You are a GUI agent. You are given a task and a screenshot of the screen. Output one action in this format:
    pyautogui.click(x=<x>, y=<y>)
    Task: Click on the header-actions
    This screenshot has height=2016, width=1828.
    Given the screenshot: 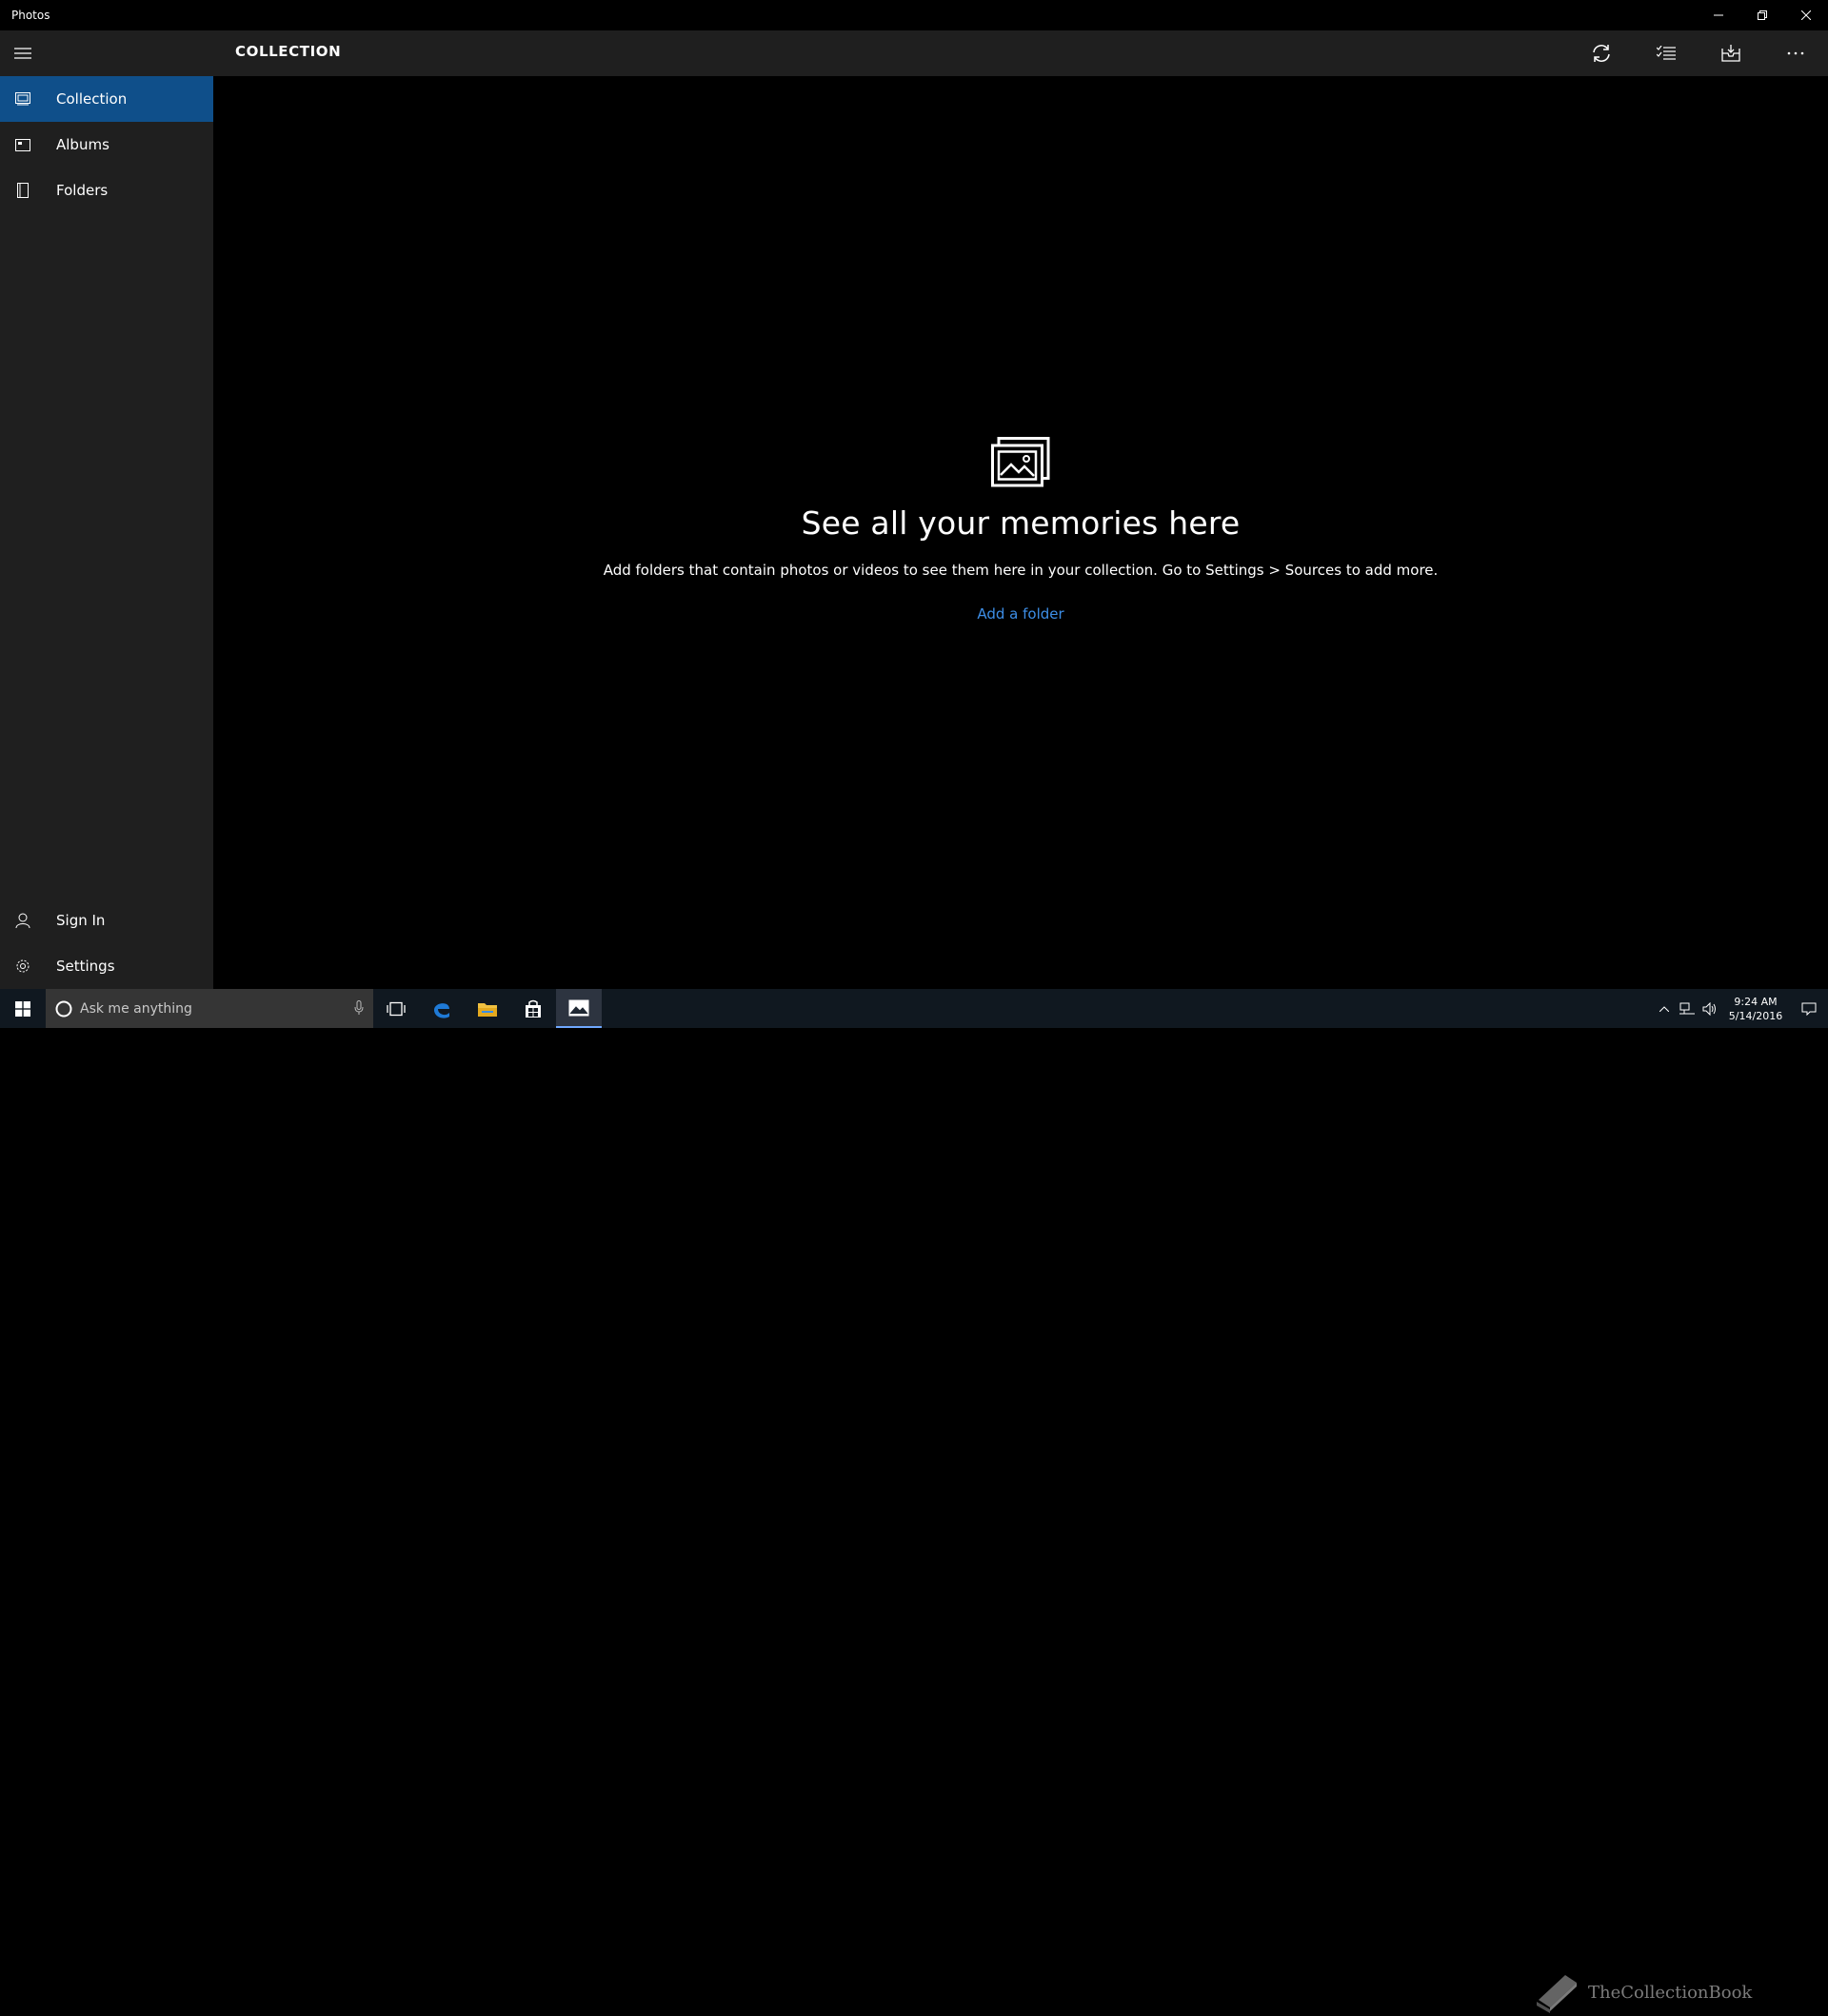 What is the action you would take?
    pyautogui.click(x=1698, y=53)
    